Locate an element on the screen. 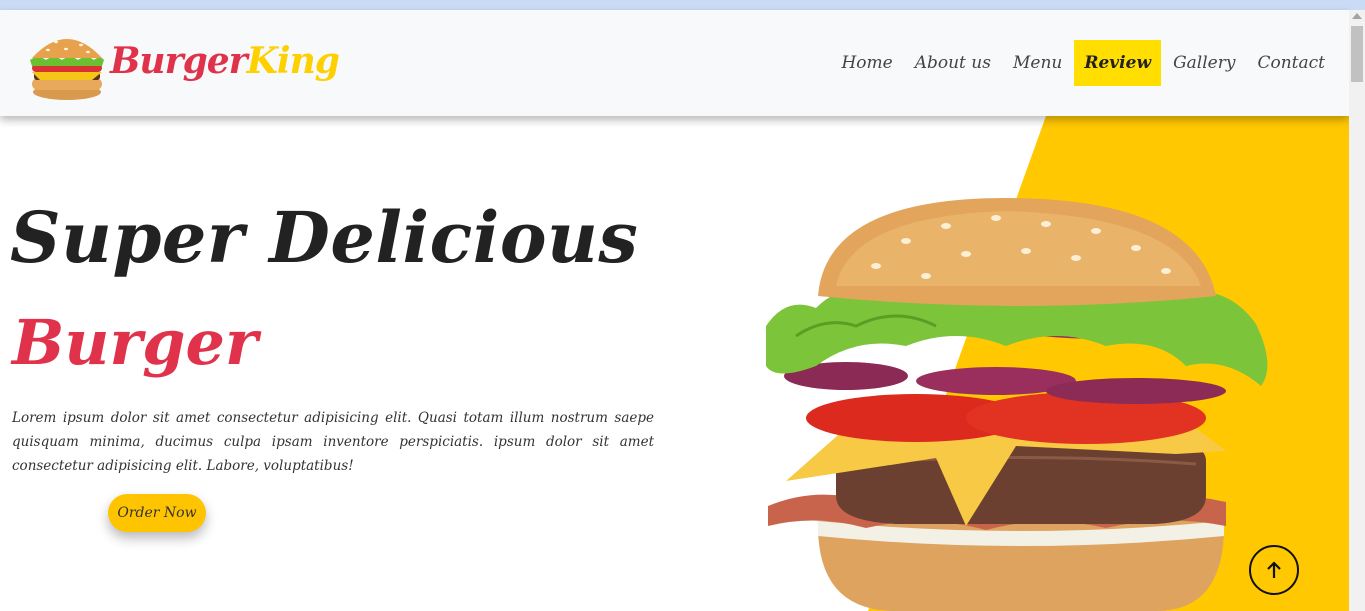 The height and width of the screenshot is (611, 1365). brand-logo: BurgerKing is located at coordinates (183, 62).